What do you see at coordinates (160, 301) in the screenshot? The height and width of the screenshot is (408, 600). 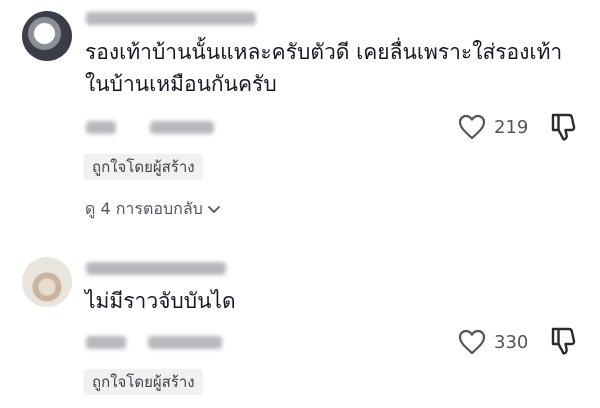 I see `comment-text: ไม่มีราวจับบันได` at bounding box center [160, 301].